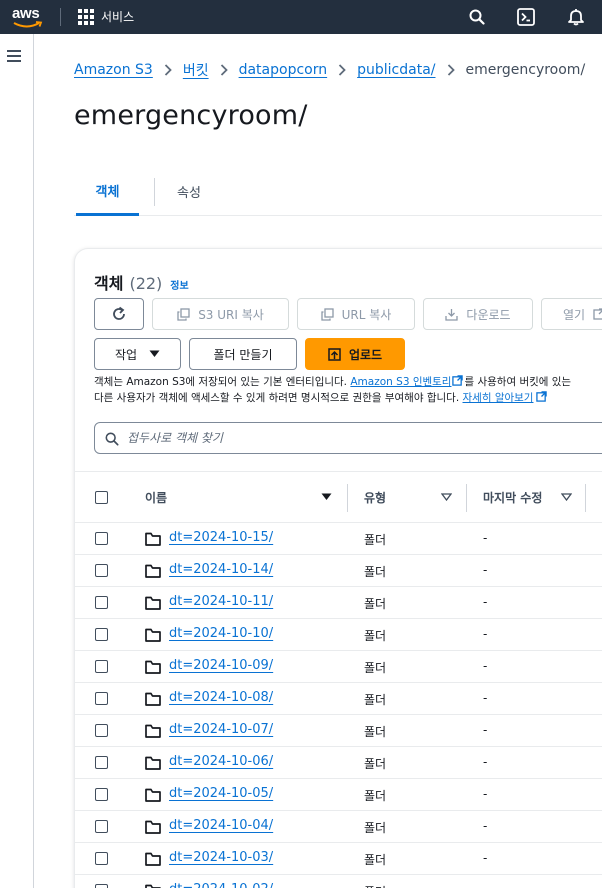  What do you see at coordinates (334, 354) in the screenshot?
I see `upload-icon` at bounding box center [334, 354].